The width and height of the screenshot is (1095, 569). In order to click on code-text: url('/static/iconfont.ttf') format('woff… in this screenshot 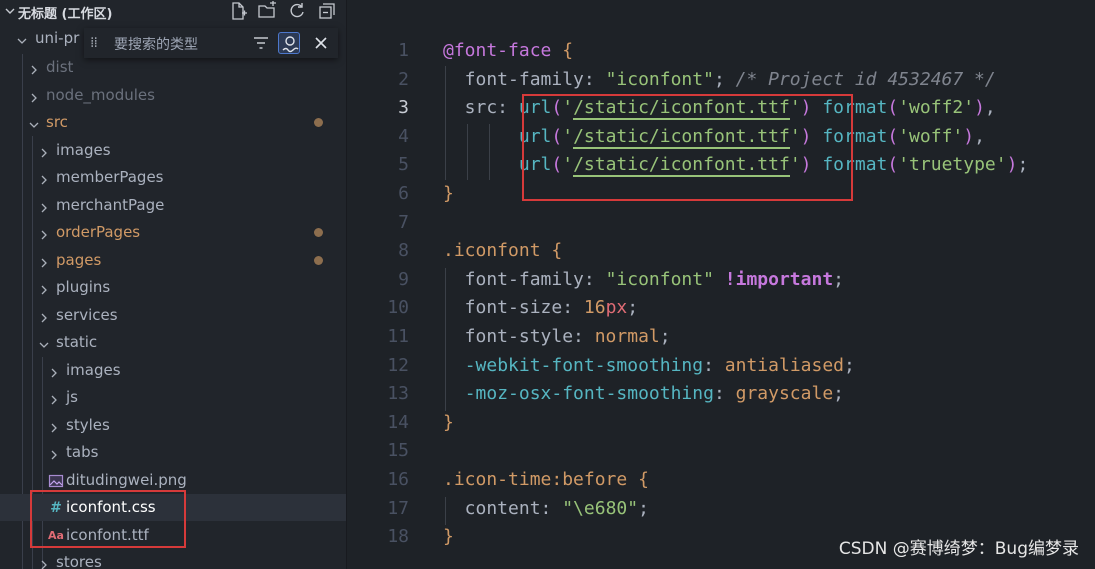, I will do `click(751, 137)`.